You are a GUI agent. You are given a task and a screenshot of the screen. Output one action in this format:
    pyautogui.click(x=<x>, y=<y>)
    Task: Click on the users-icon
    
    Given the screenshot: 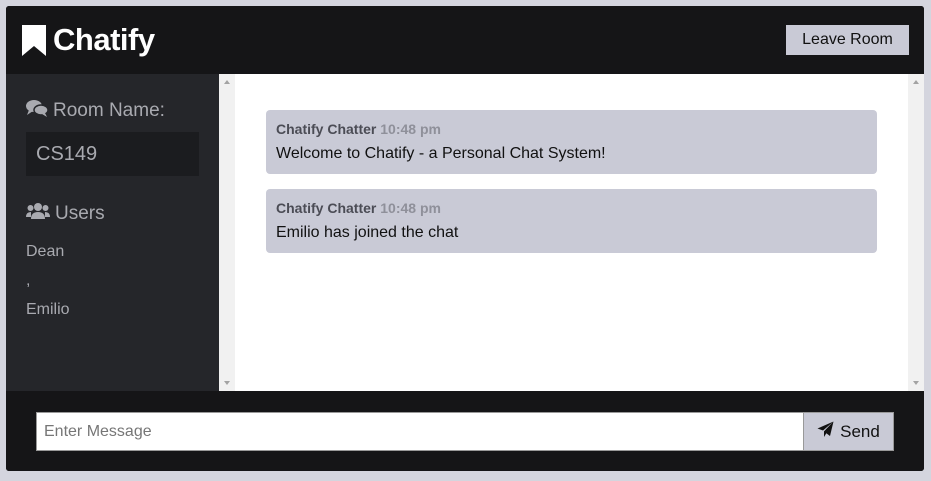 What is the action you would take?
    pyautogui.click(x=38, y=214)
    